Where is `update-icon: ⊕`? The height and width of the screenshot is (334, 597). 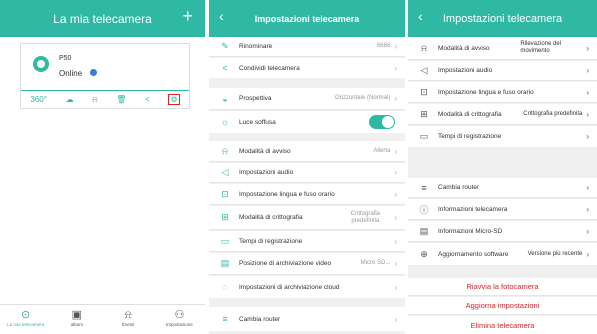
update-icon: ⊕ is located at coordinates (424, 253).